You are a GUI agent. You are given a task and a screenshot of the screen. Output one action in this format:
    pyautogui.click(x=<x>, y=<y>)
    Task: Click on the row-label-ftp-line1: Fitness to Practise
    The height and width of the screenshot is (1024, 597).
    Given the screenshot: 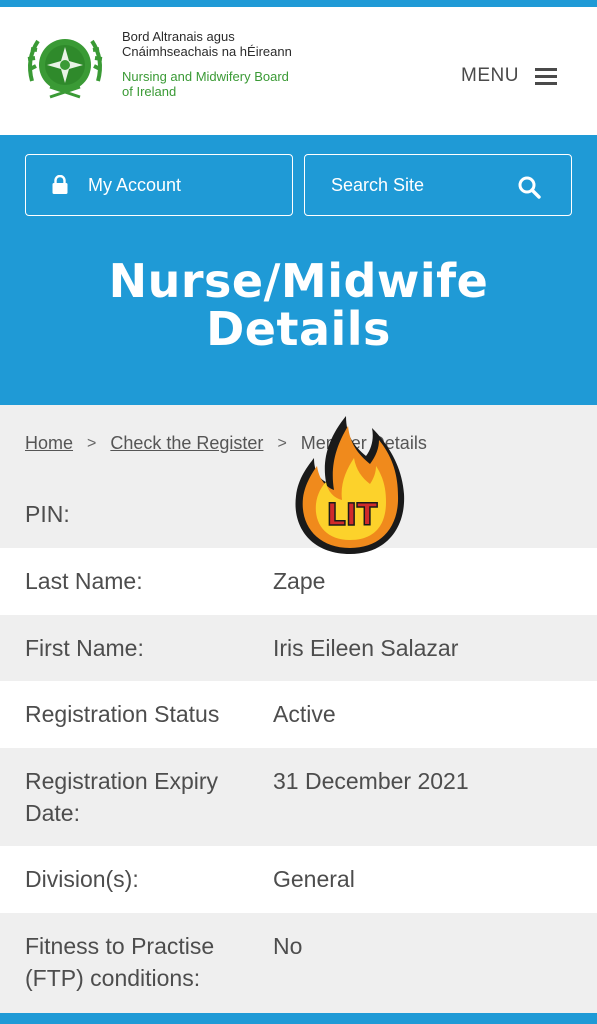 What is the action you would take?
    pyautogui.click(x=120, y=946)
    